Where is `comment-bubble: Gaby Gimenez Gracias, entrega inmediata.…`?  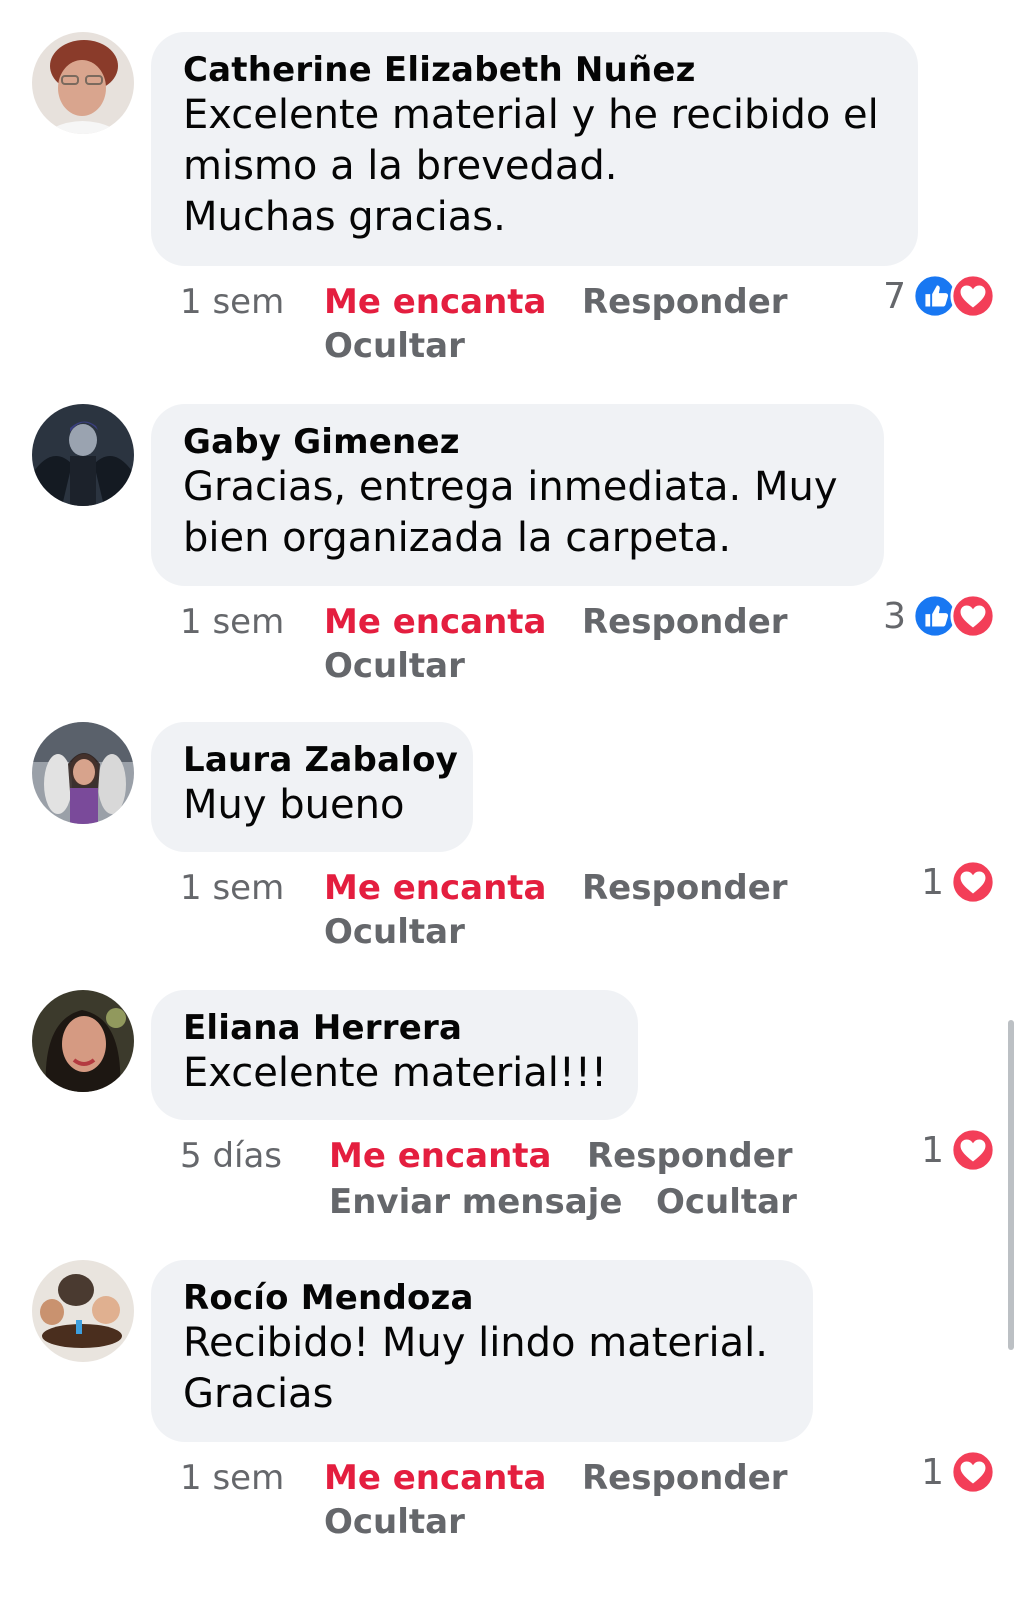
comment-bubble: Gaby Gimenez Gracias, entrega inmediata.… is located at coordinates (517, 495).